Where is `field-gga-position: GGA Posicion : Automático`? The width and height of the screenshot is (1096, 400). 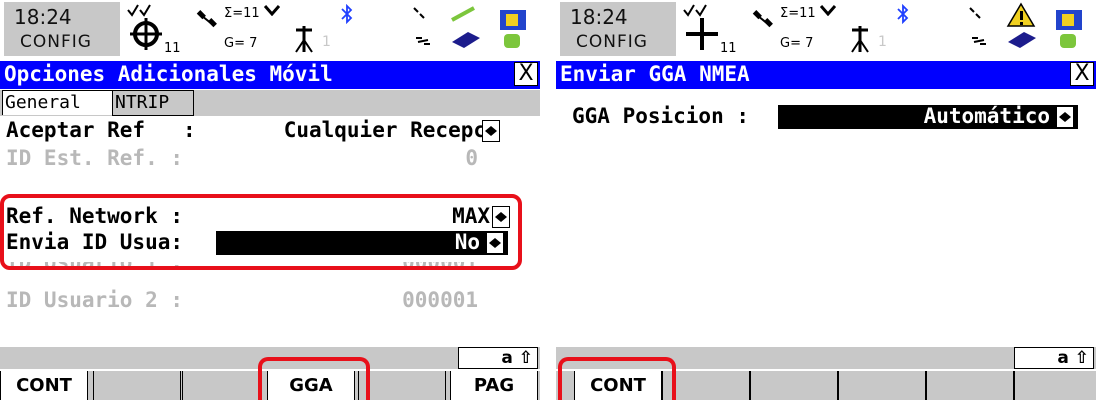 field-gga-position: GGA Posicion : Automático is located at coordinates (826, 117).